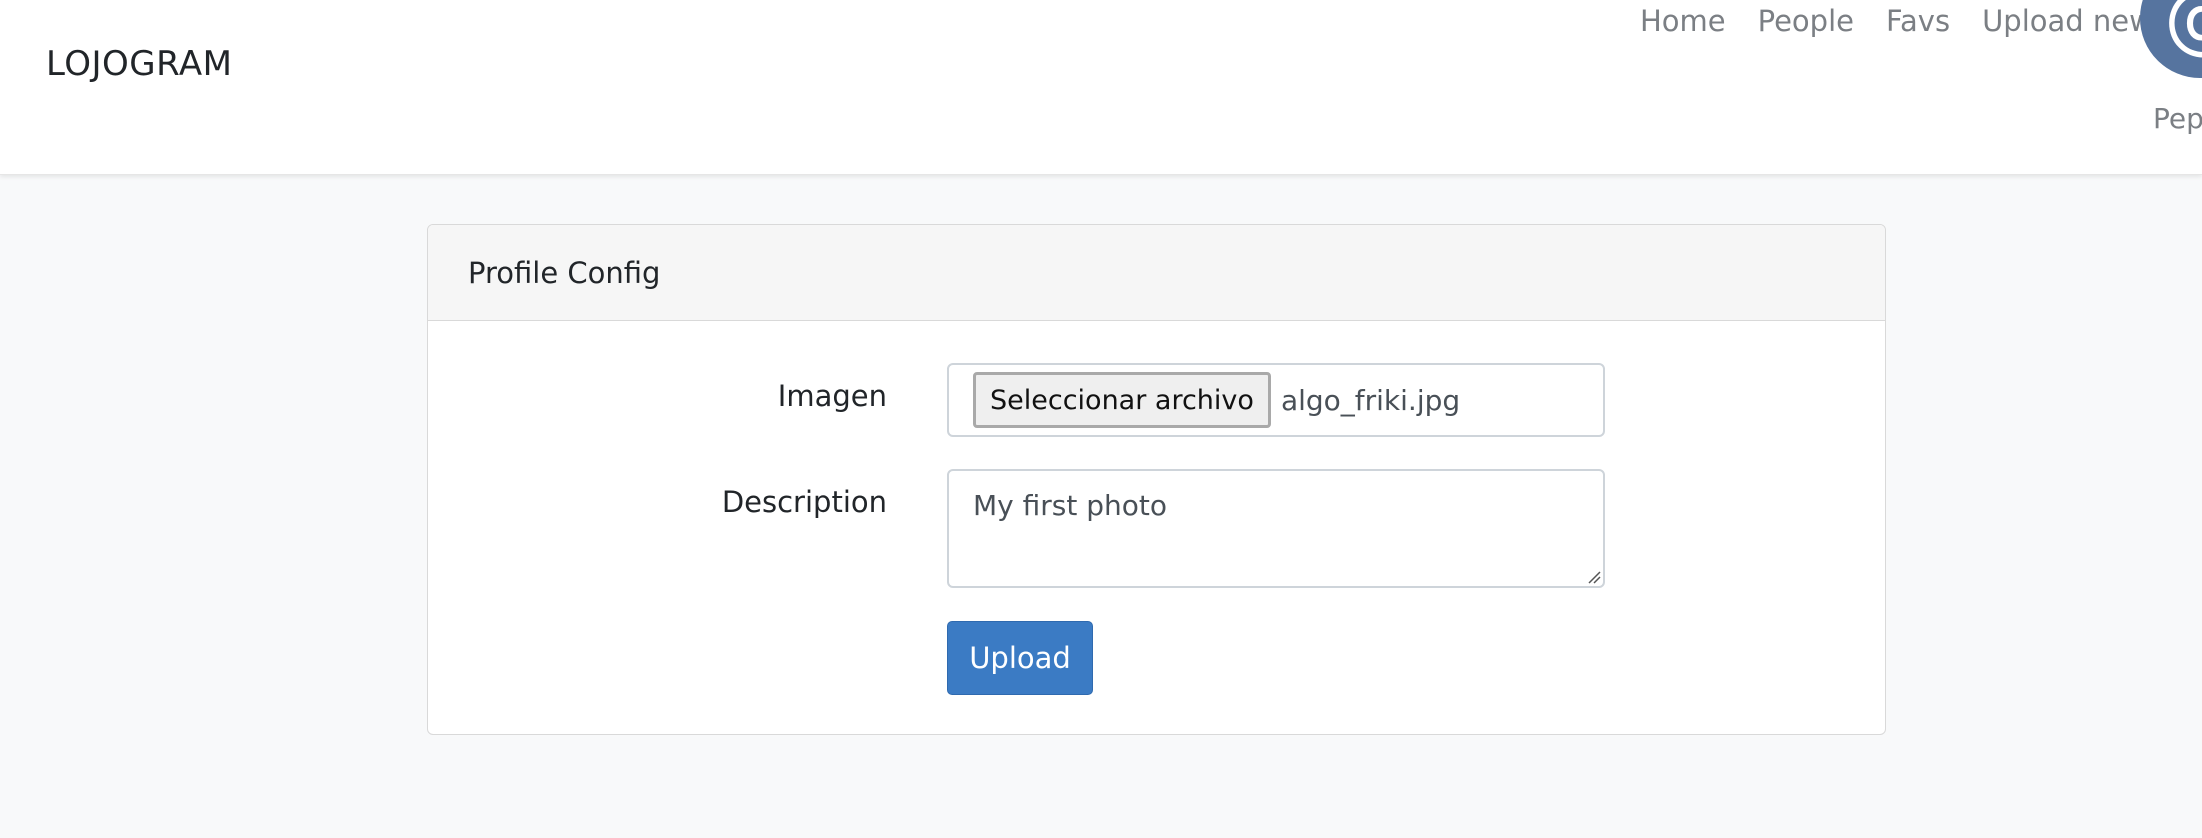 The width and height of the screenshot is (2202, 838). What do you see at coordinates (832, 396) in the screenshot?
I see `image-label: Imagen` at bounding box center [832, 396].